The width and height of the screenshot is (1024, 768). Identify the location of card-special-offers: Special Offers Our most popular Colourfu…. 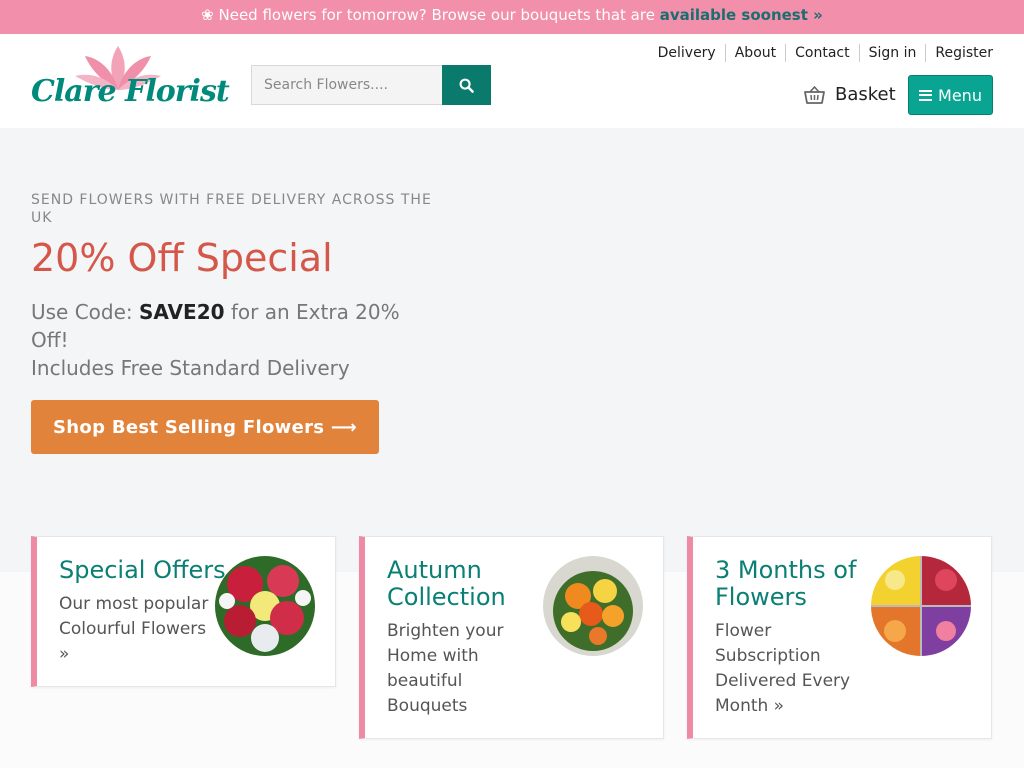
(183, 611).